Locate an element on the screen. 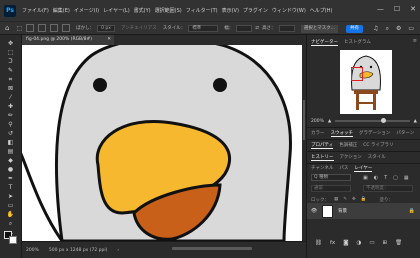 Image resolution: width=420 pixels, height=258 pixels. link-icon: ⛓ is located at coordinates (318, 243).